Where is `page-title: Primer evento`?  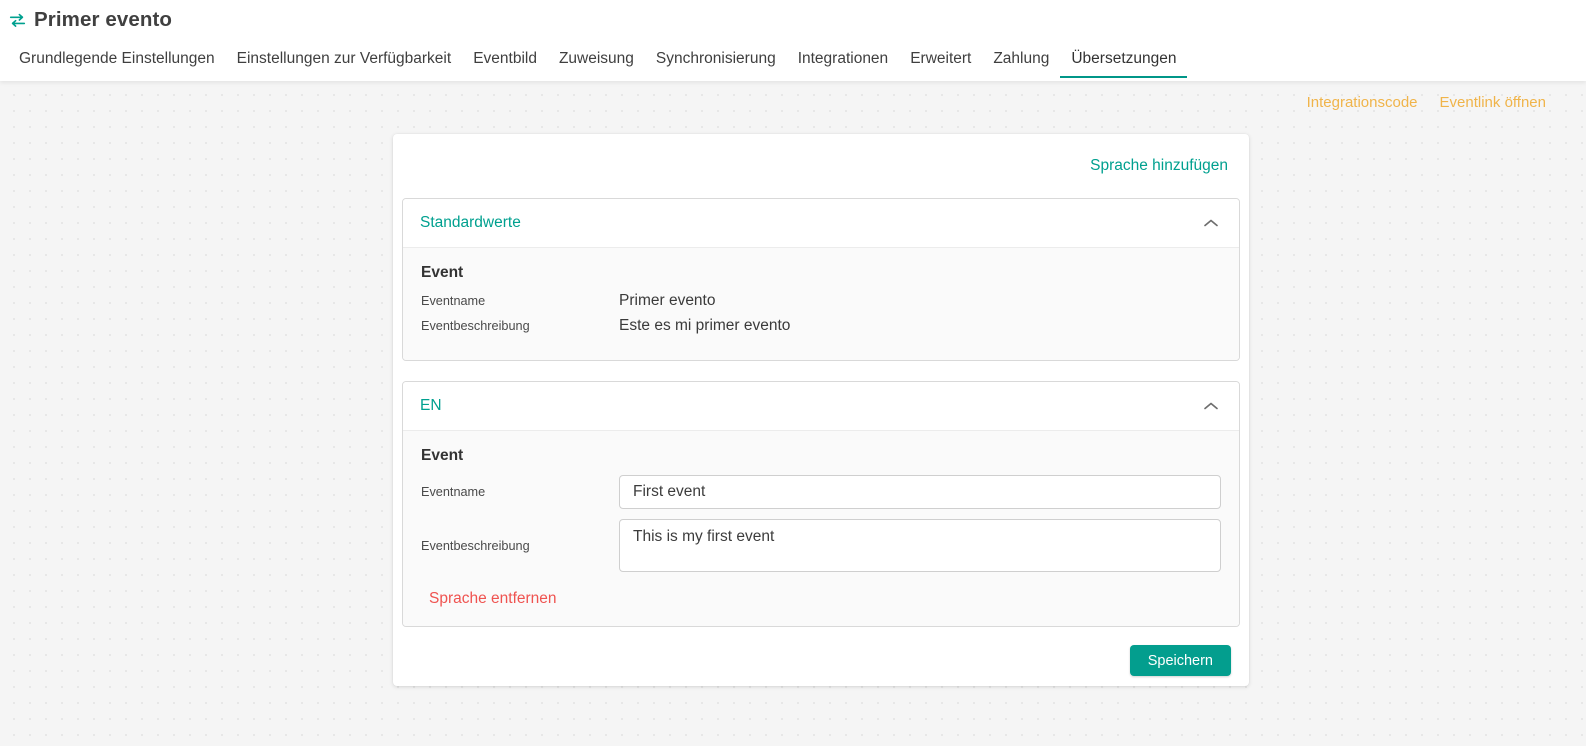
page-title: Primer evento is located at coordinates (103, 19).